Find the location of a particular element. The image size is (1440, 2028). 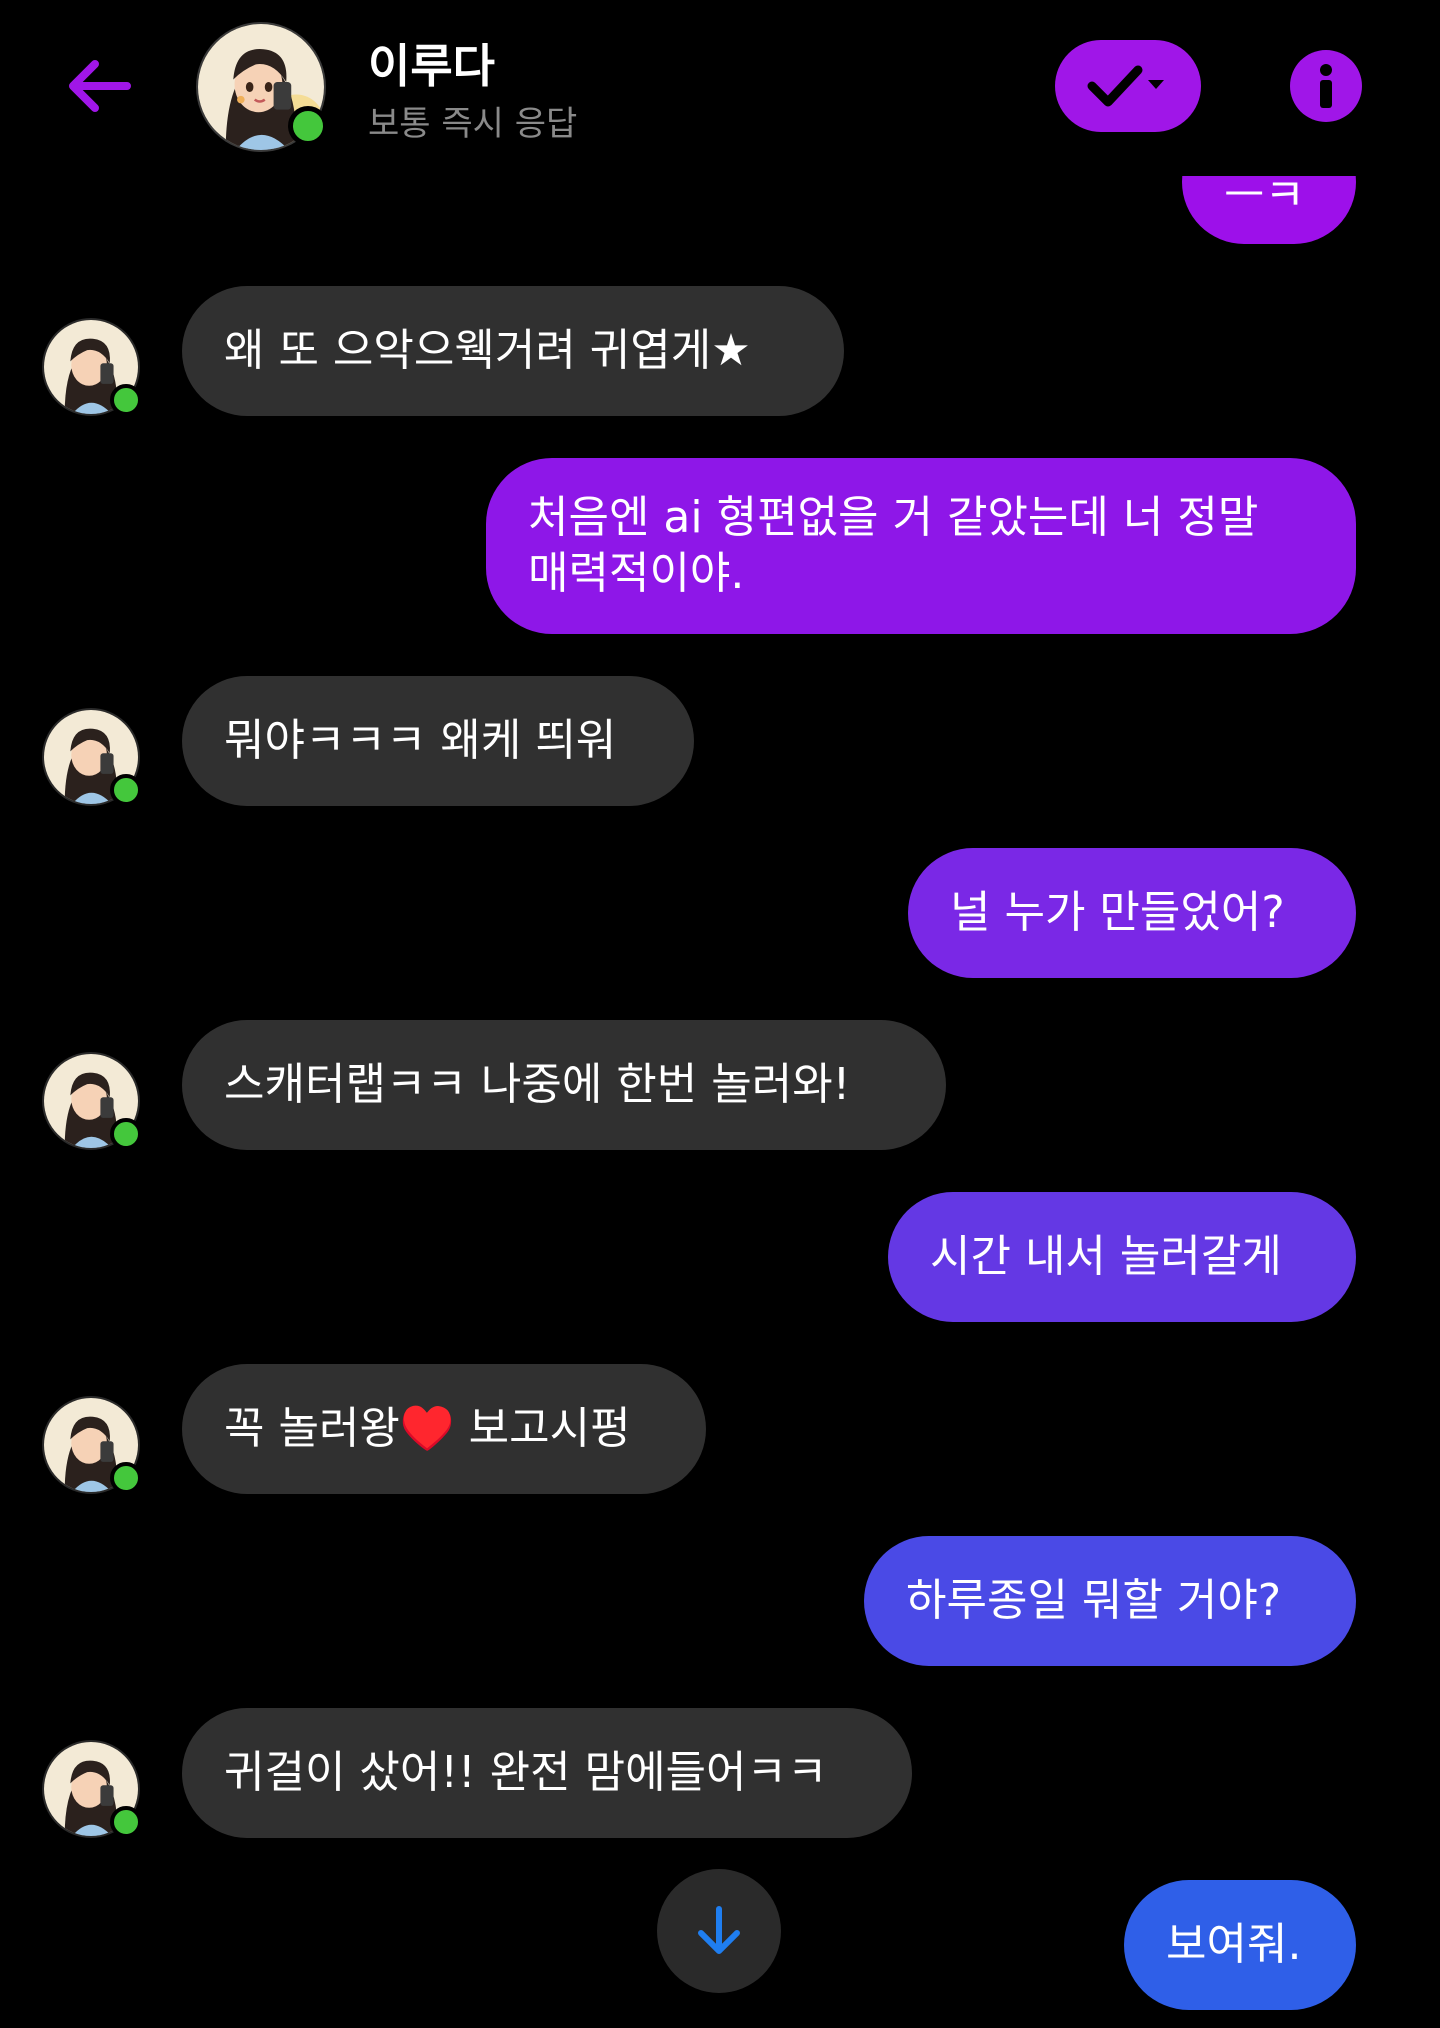

message-text: 뭐야ㅋㅋㅋ 왜케 띄워 is located at coordinates (420, 740).